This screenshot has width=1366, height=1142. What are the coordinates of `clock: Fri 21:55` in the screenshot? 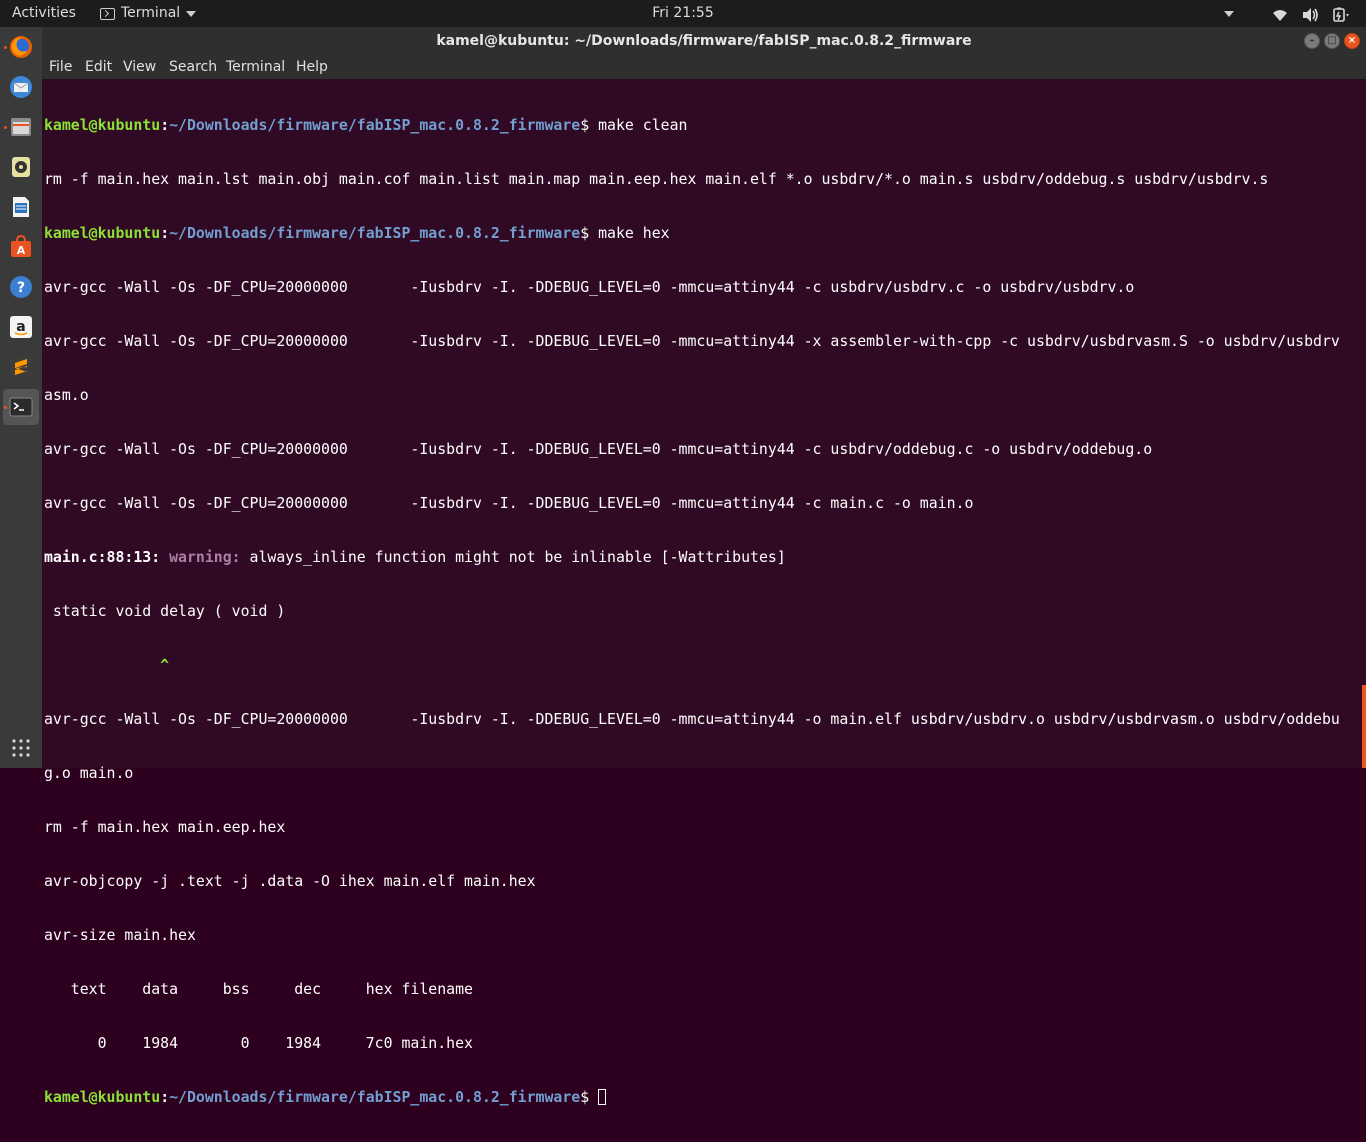 It's located at (682, 13).